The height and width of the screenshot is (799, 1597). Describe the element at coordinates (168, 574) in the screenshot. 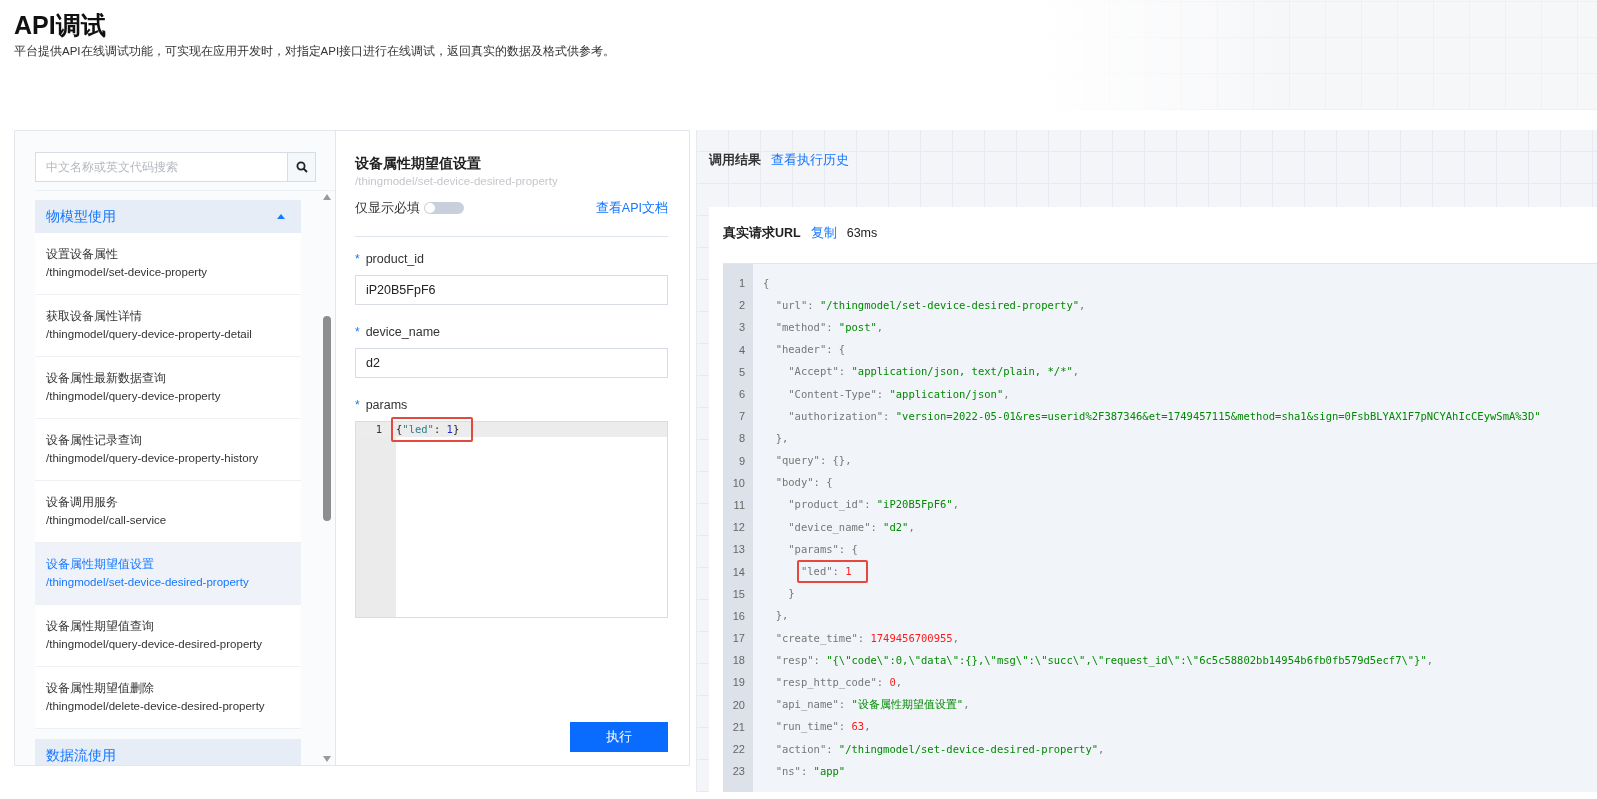

I see `api-list-item: 设备属性期望值设置 /thingmodel/set-device-desired-property` at that location.